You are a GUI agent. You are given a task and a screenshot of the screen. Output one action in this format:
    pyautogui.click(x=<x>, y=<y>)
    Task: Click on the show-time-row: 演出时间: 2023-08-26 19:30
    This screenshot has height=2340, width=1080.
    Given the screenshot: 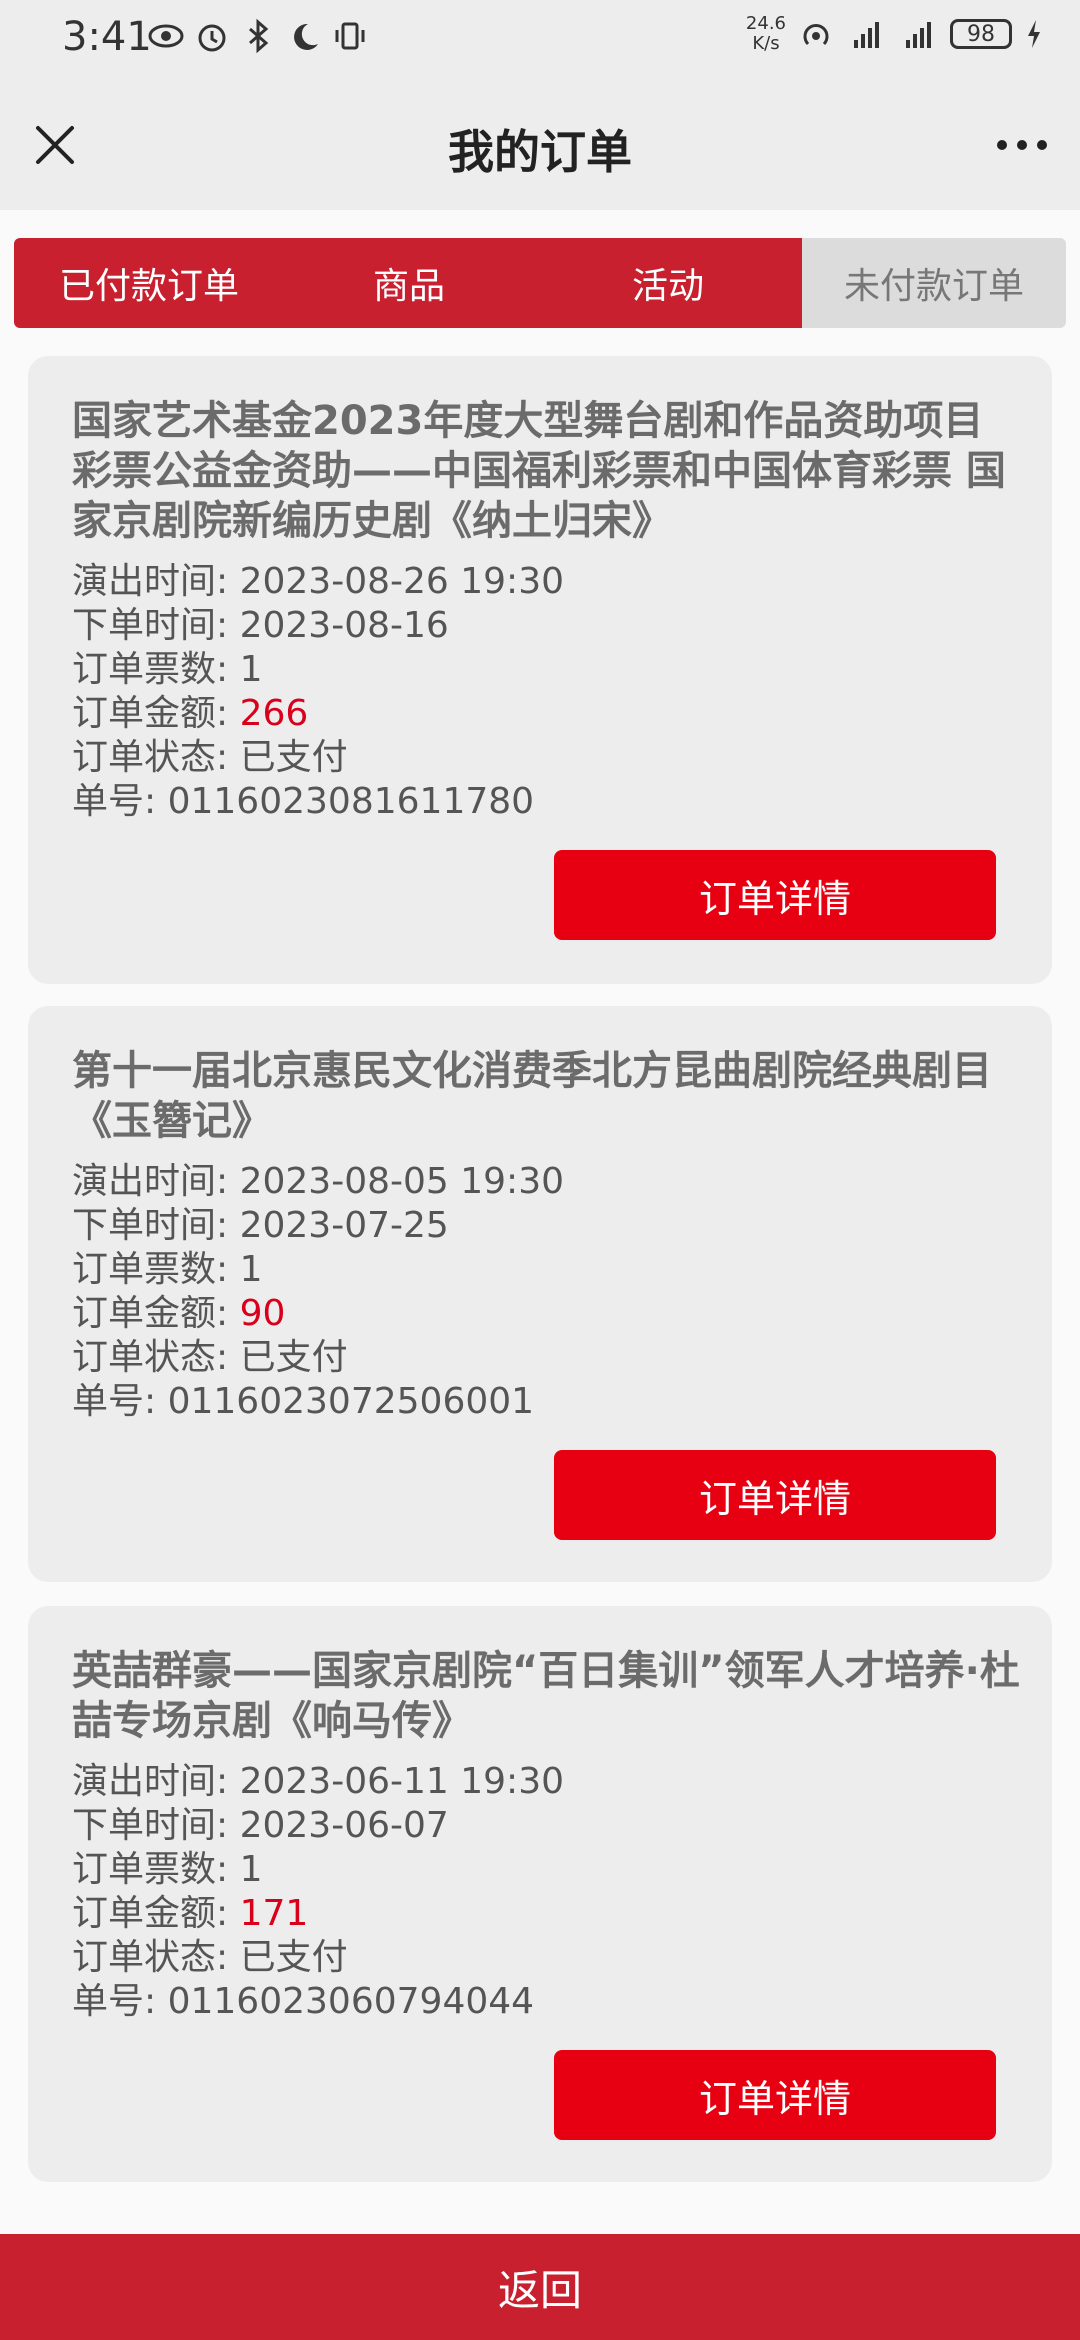 What is the action you would take?
    pyautogui.click(x=318, y=582)
    